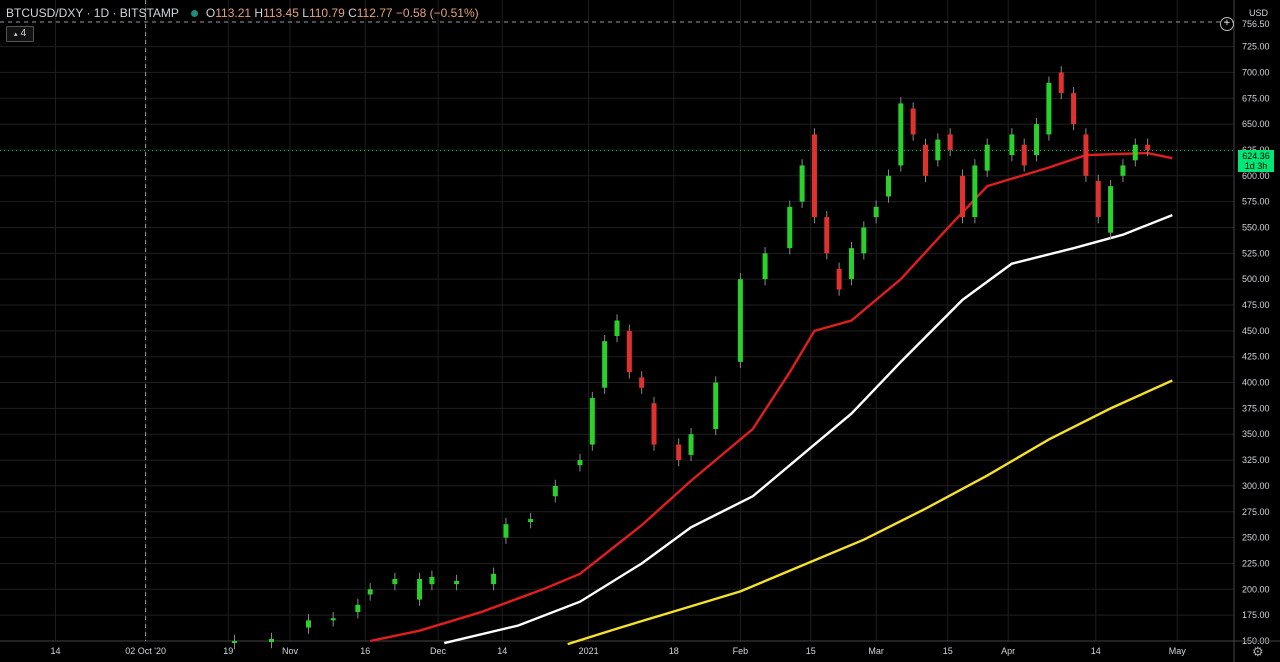 This screenshot has width=1280, height=662. Describe the element at coordinates (1256, 383) in the screenshot. I see `price-tick-label: 400.00` at that location.